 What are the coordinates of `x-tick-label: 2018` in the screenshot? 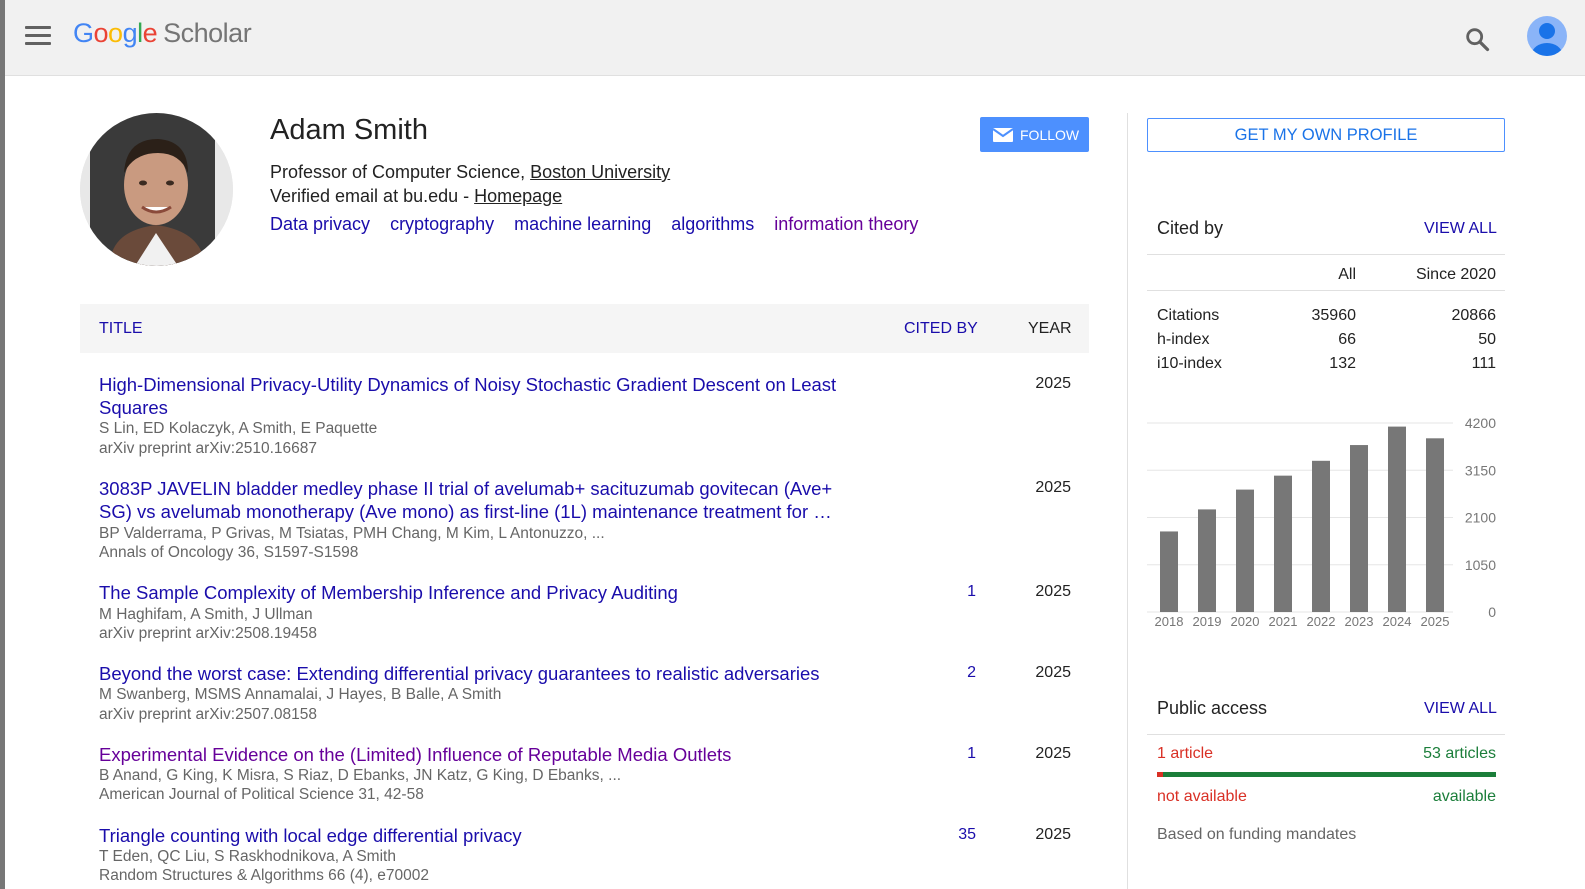 It's located at (1169, 621).